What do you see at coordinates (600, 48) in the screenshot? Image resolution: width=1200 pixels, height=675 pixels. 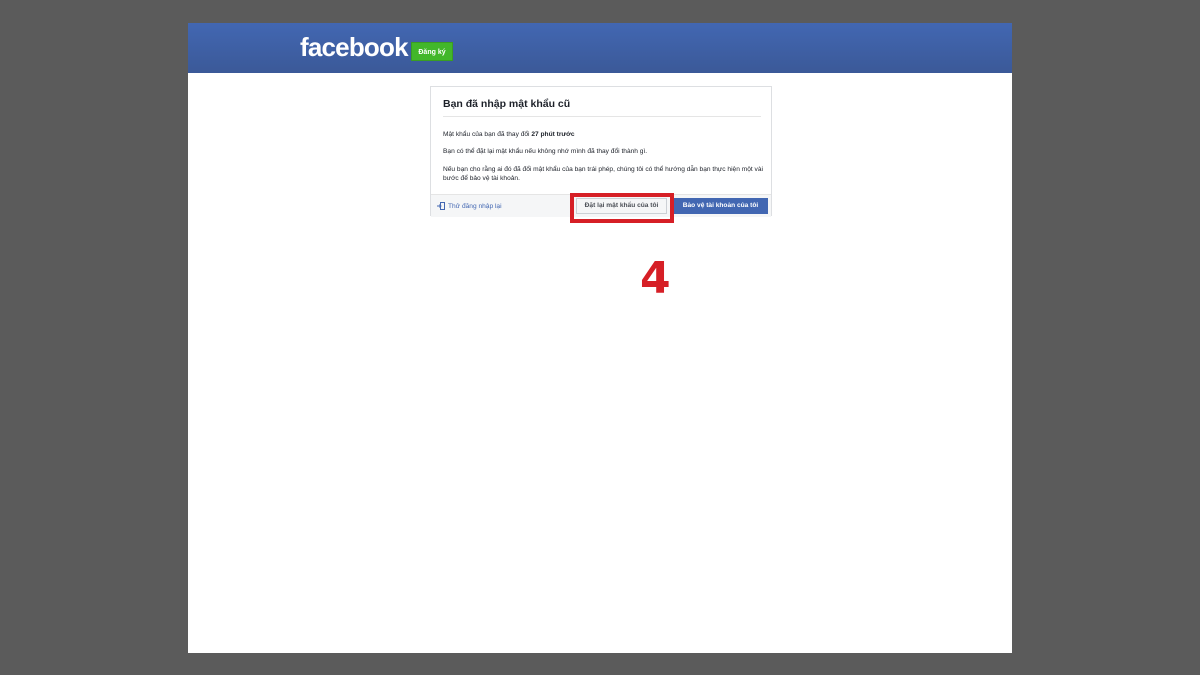 I see `facebook-header: facebook Đăng ký` at bounding box center [600, 48].